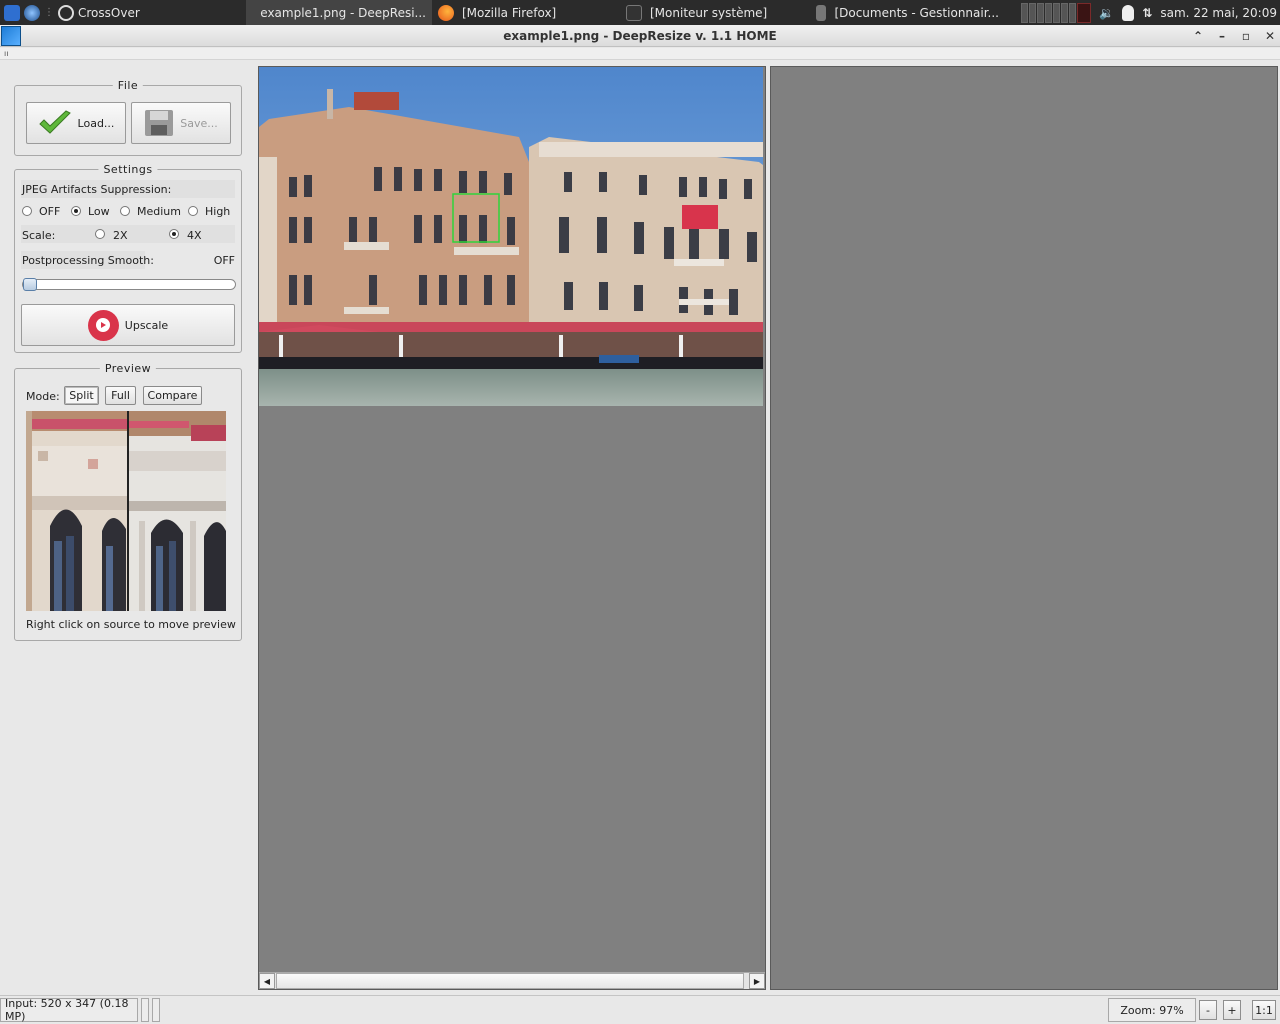 This screenshot has height=1024, width=1280. Describe the element at coordinates (30, 284) in the screenshot. I see `slider-thumb` at that location.